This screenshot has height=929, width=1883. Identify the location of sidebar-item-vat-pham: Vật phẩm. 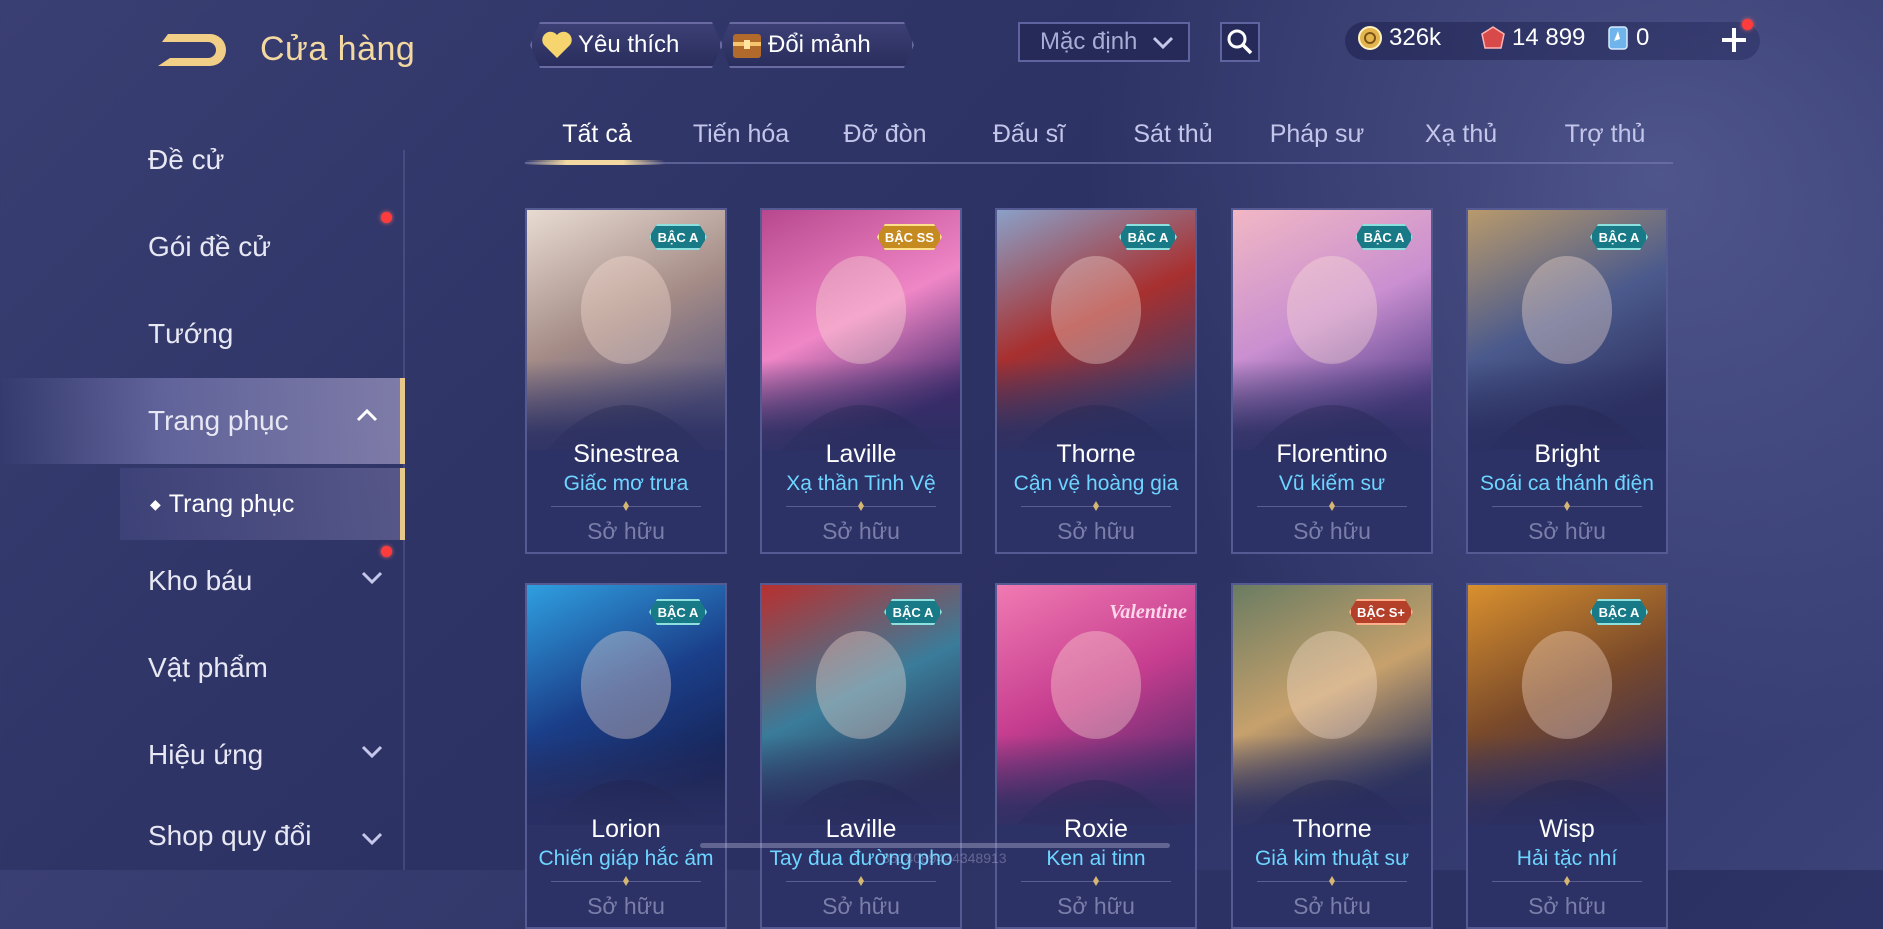
(202, 668).